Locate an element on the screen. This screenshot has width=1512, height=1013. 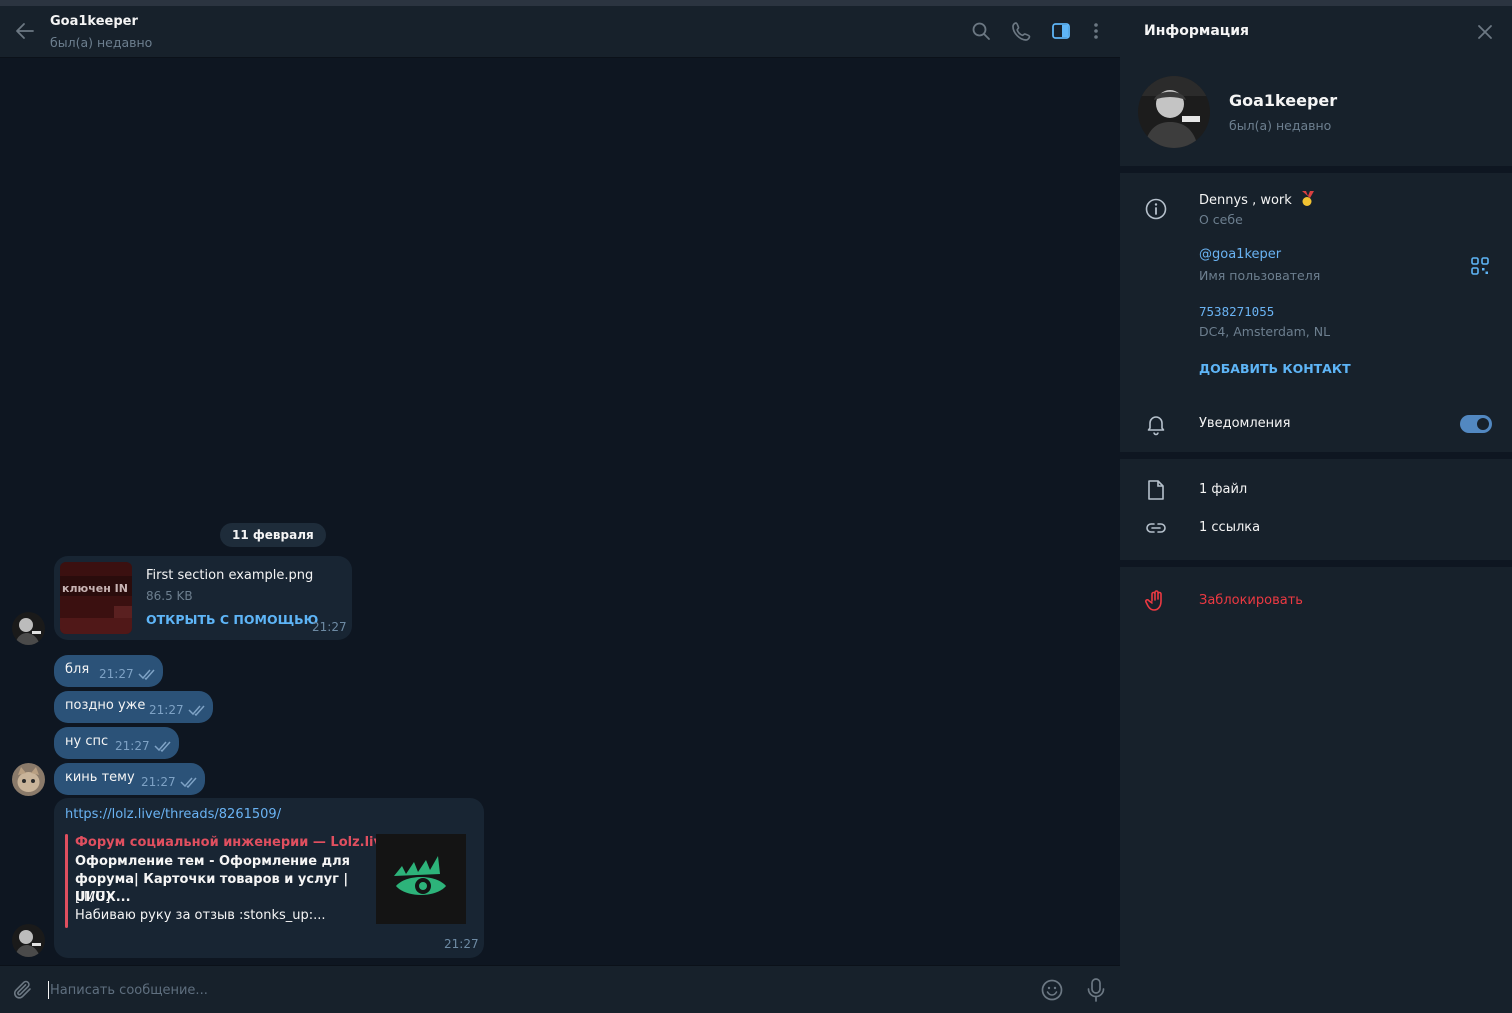
message-text: кинь тему is located at coordinates (100, 777).